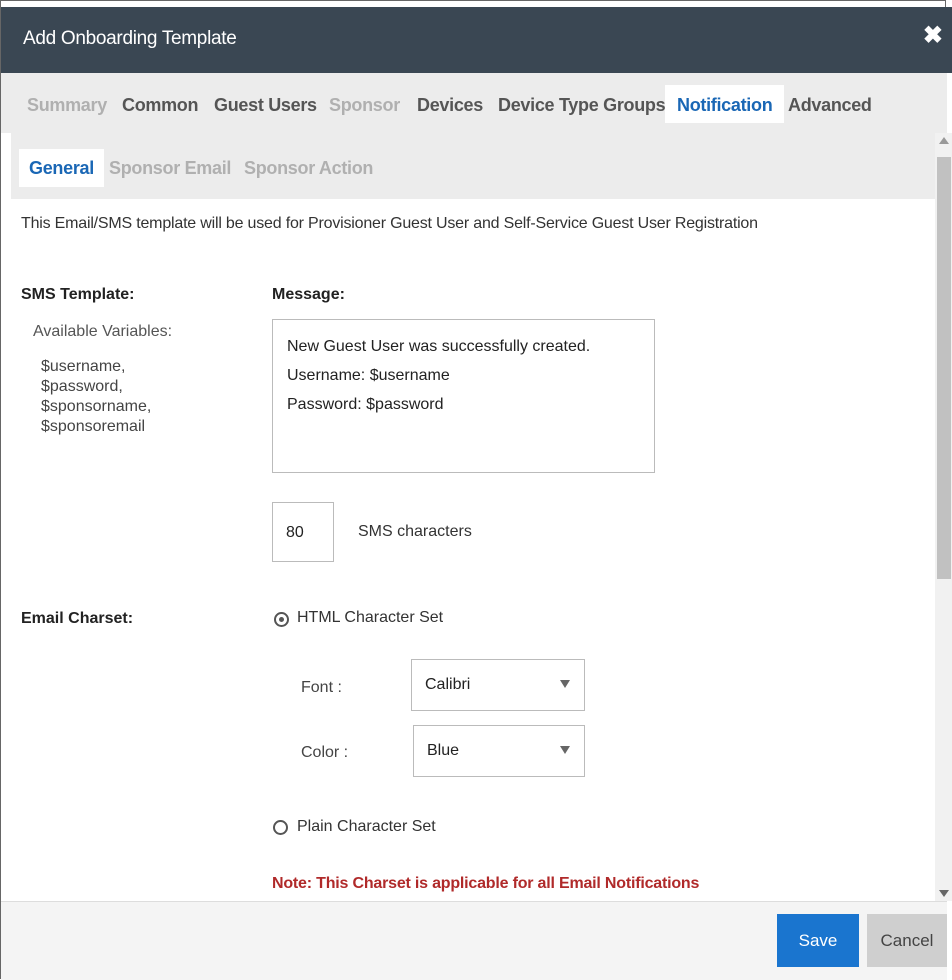 Image resolution: width=952 pixels, height=980 pixels. Describe the element at coordinates (473, 166) in the screenshot. I see `sub-tabs: General Sponsor Email Sponsor Action` at that location.